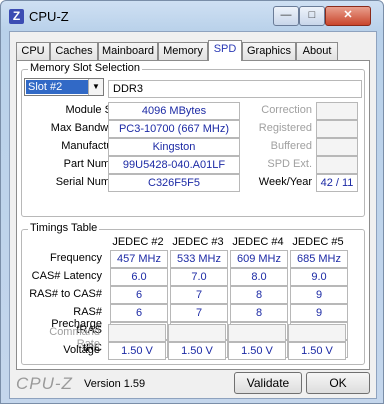 The image size is (384, 404). Describe the element at coordinates (337, 165) in the screenshot. I see `spd-ext-value` at that location.